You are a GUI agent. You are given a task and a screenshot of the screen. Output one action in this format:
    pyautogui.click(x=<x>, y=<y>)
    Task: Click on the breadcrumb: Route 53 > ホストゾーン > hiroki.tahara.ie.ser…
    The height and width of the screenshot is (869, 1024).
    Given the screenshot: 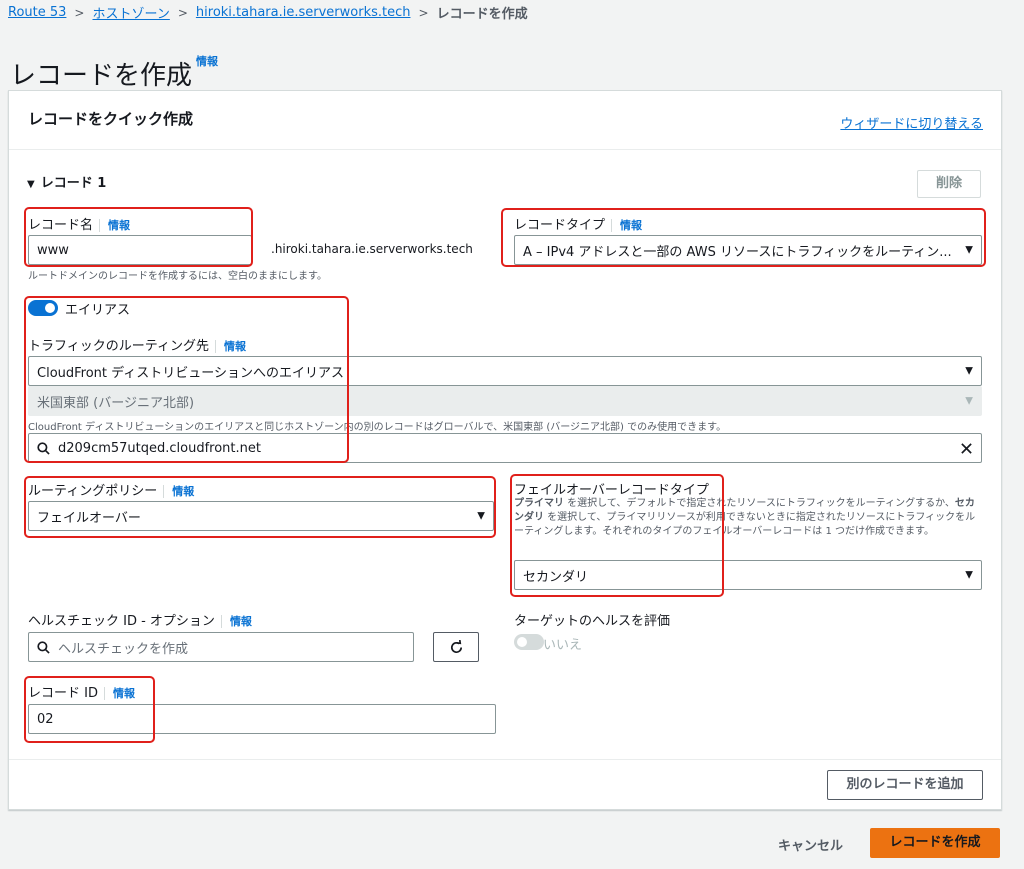 What is the action you would take?
    pyautogui.click(x=268, y=12)
    